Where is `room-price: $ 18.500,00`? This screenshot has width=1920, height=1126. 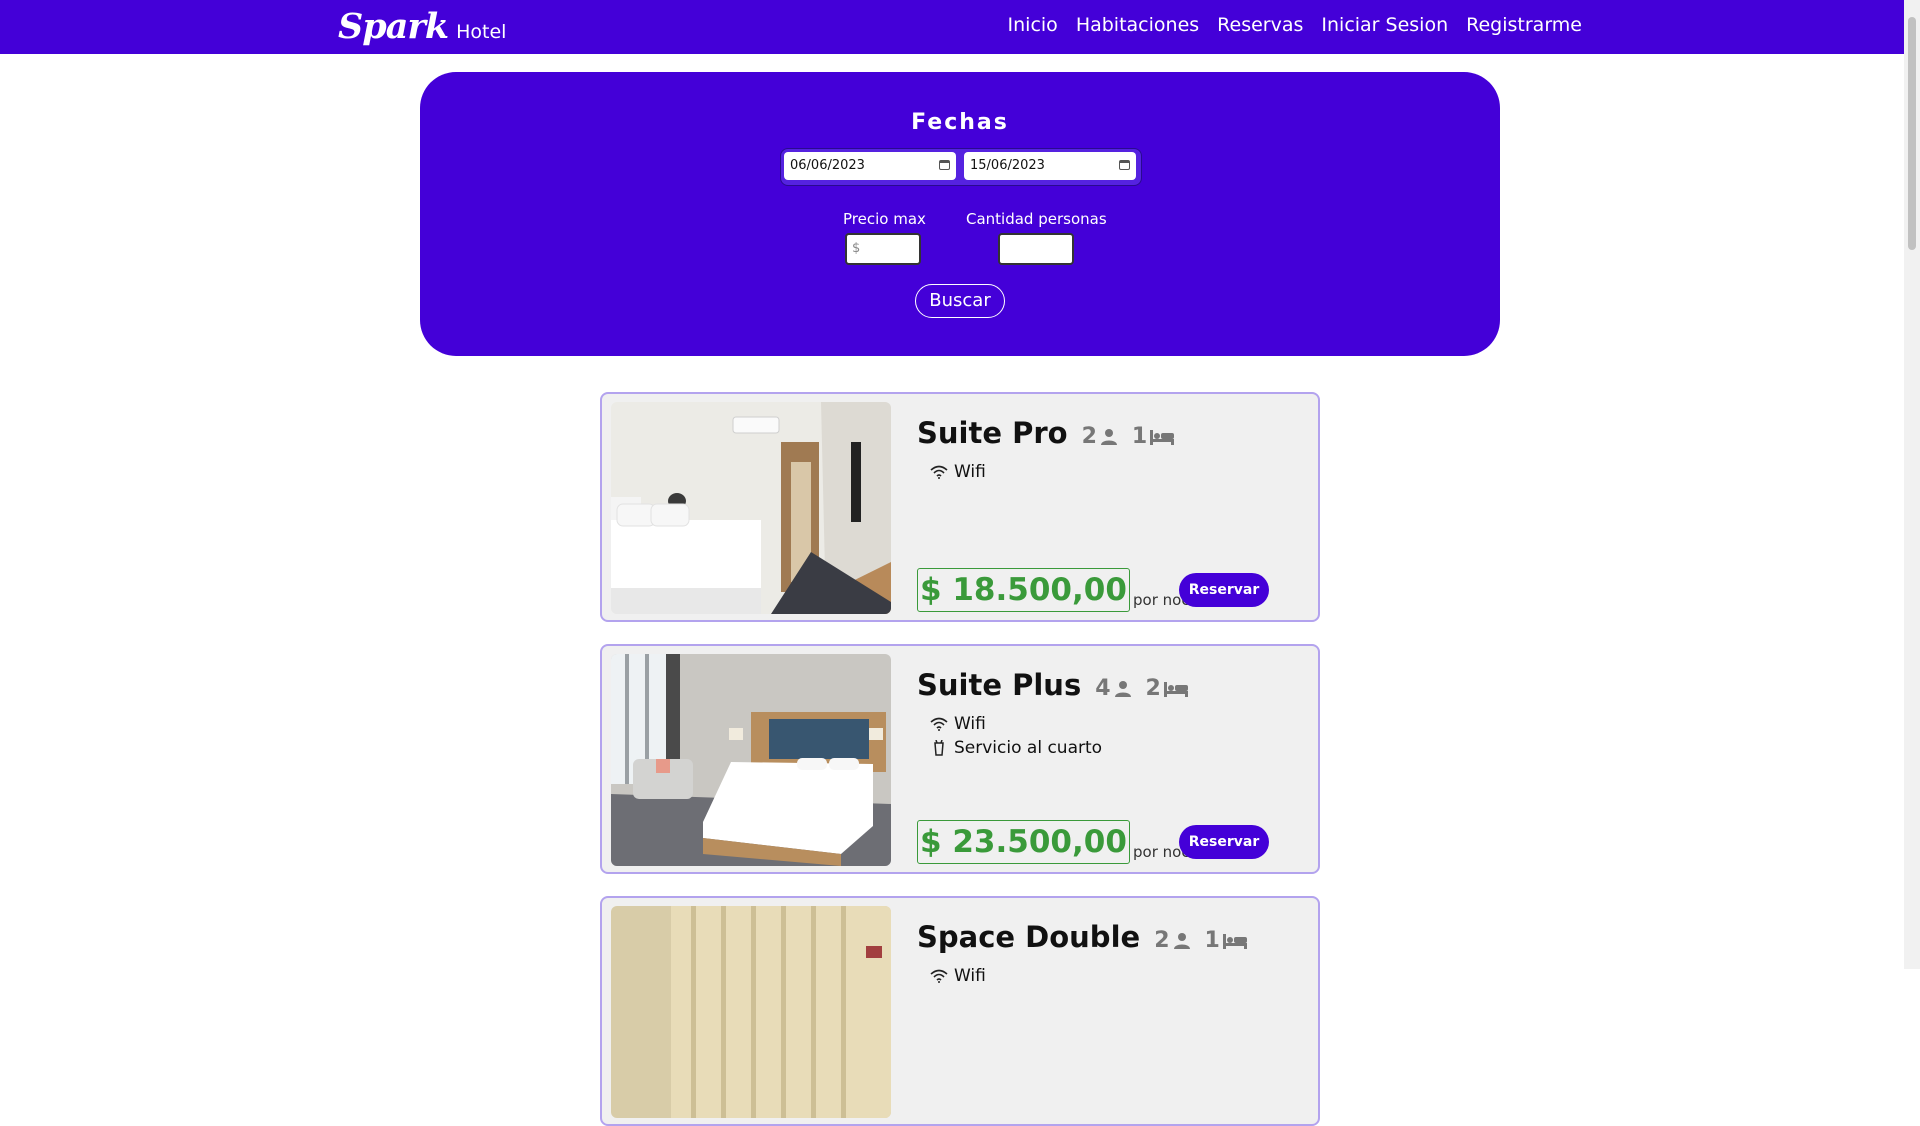
room-price: $ 18.500,00 is located at coordinates (1023, 590).